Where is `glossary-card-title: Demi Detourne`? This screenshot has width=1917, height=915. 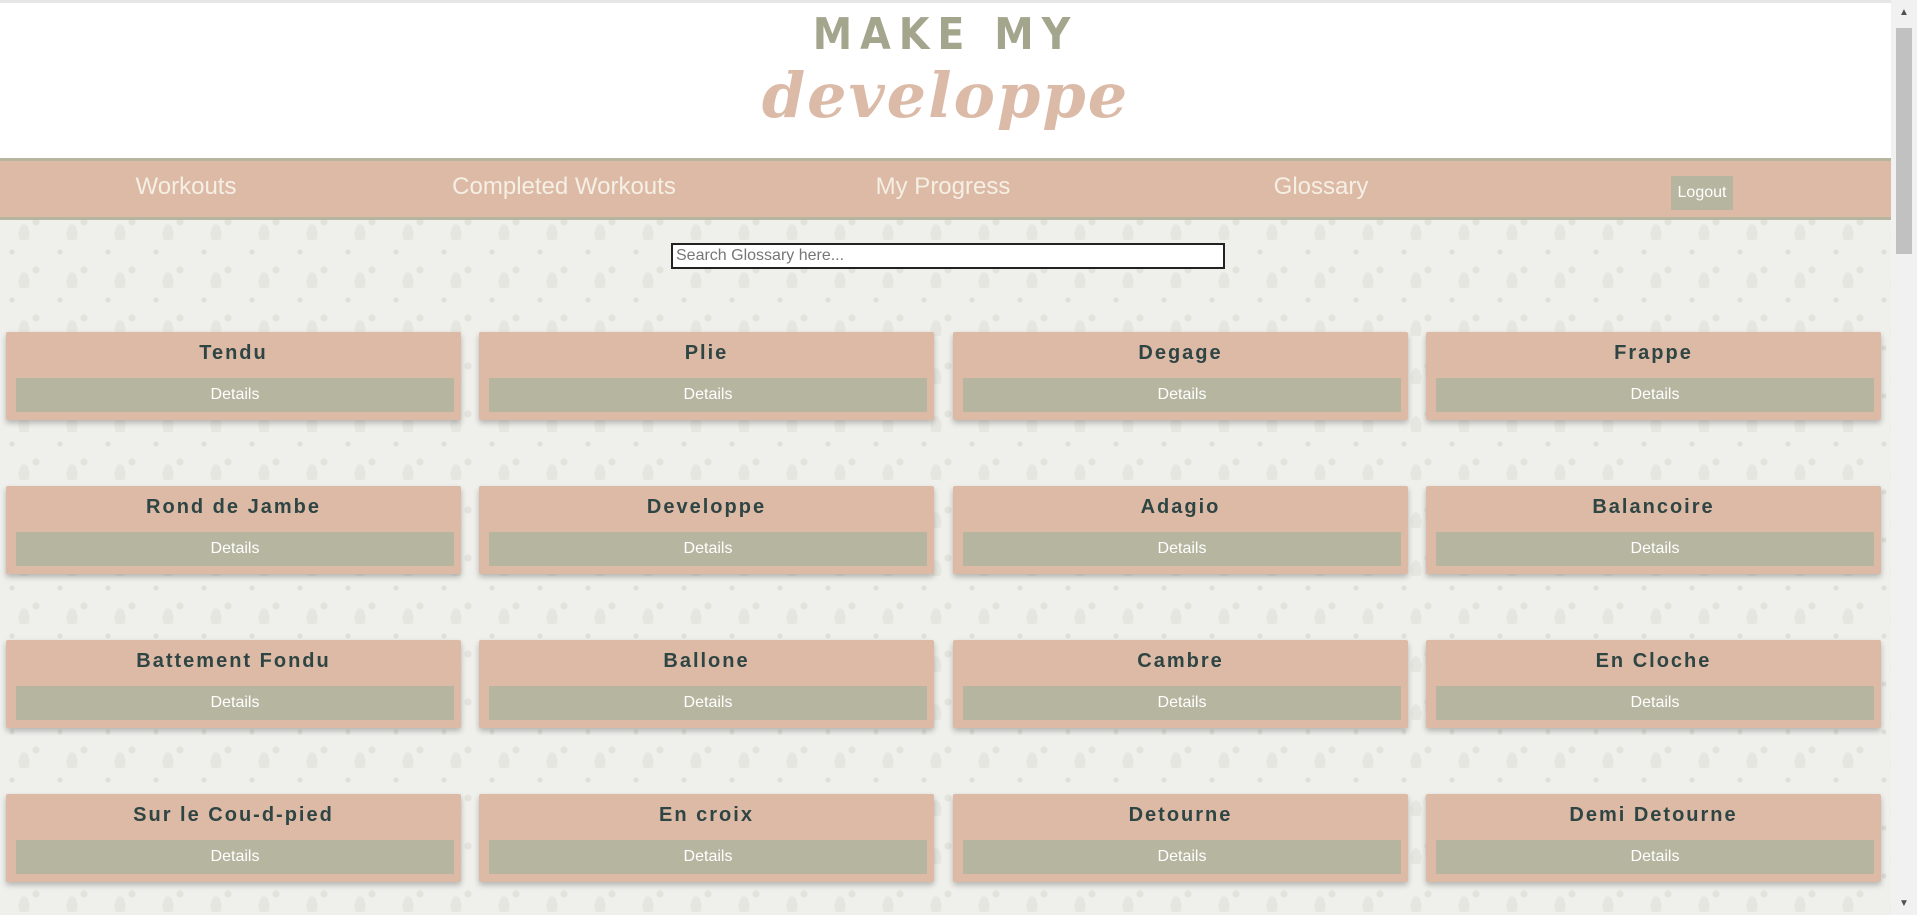
glossary-card-title: Demi Detourne is located at coordinates (1653, 815).